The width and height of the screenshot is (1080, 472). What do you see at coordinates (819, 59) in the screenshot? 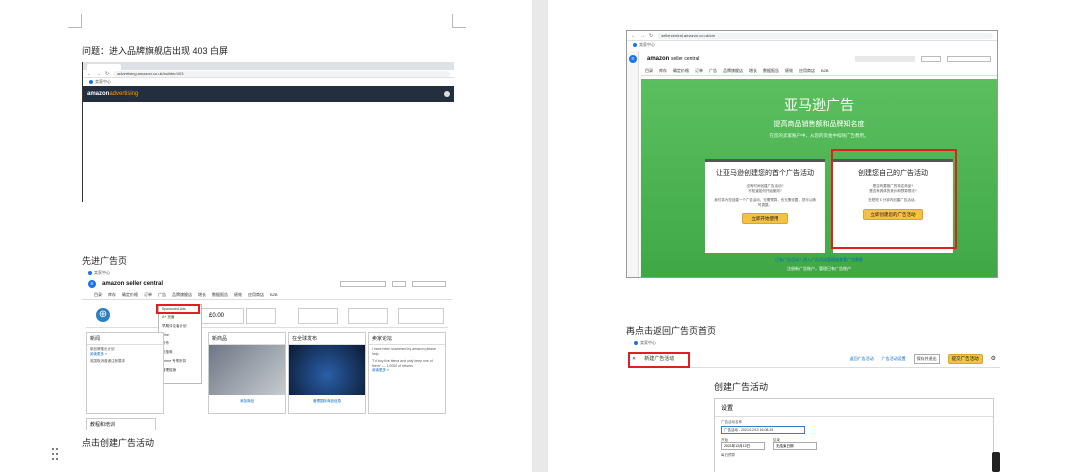
I see `seller-central-header: amazon seller central` at bounding box center [819, 59].